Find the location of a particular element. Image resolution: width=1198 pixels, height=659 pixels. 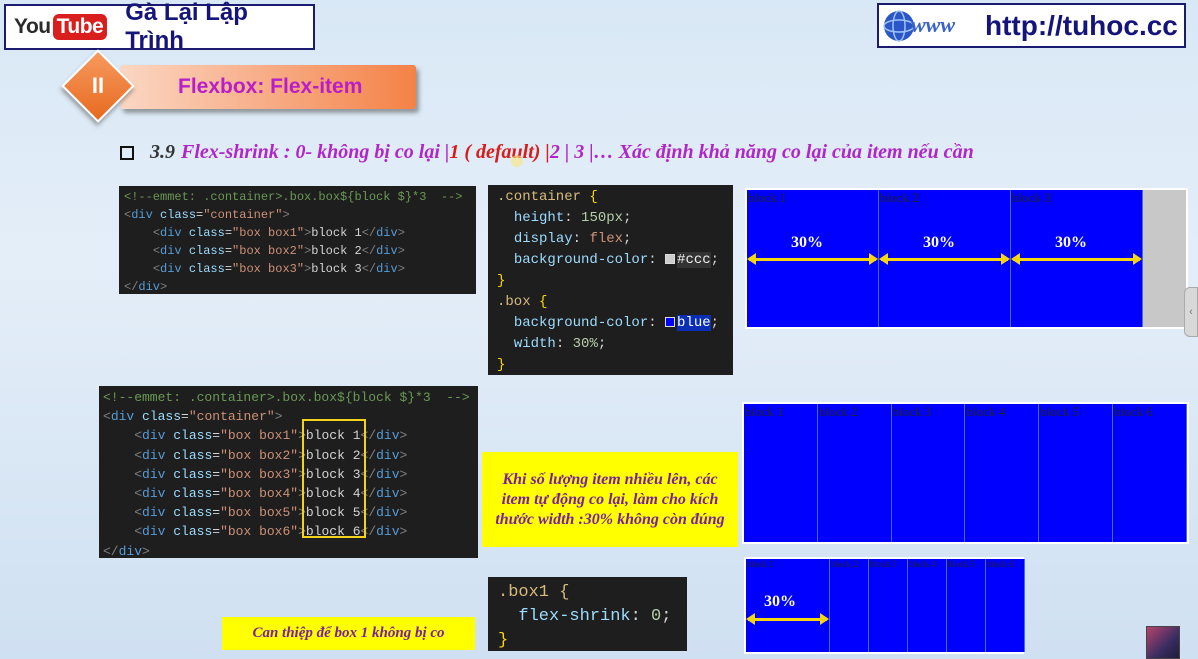

channel-title: Gà Lại Lập Trình is located at coordinates (186, 27).